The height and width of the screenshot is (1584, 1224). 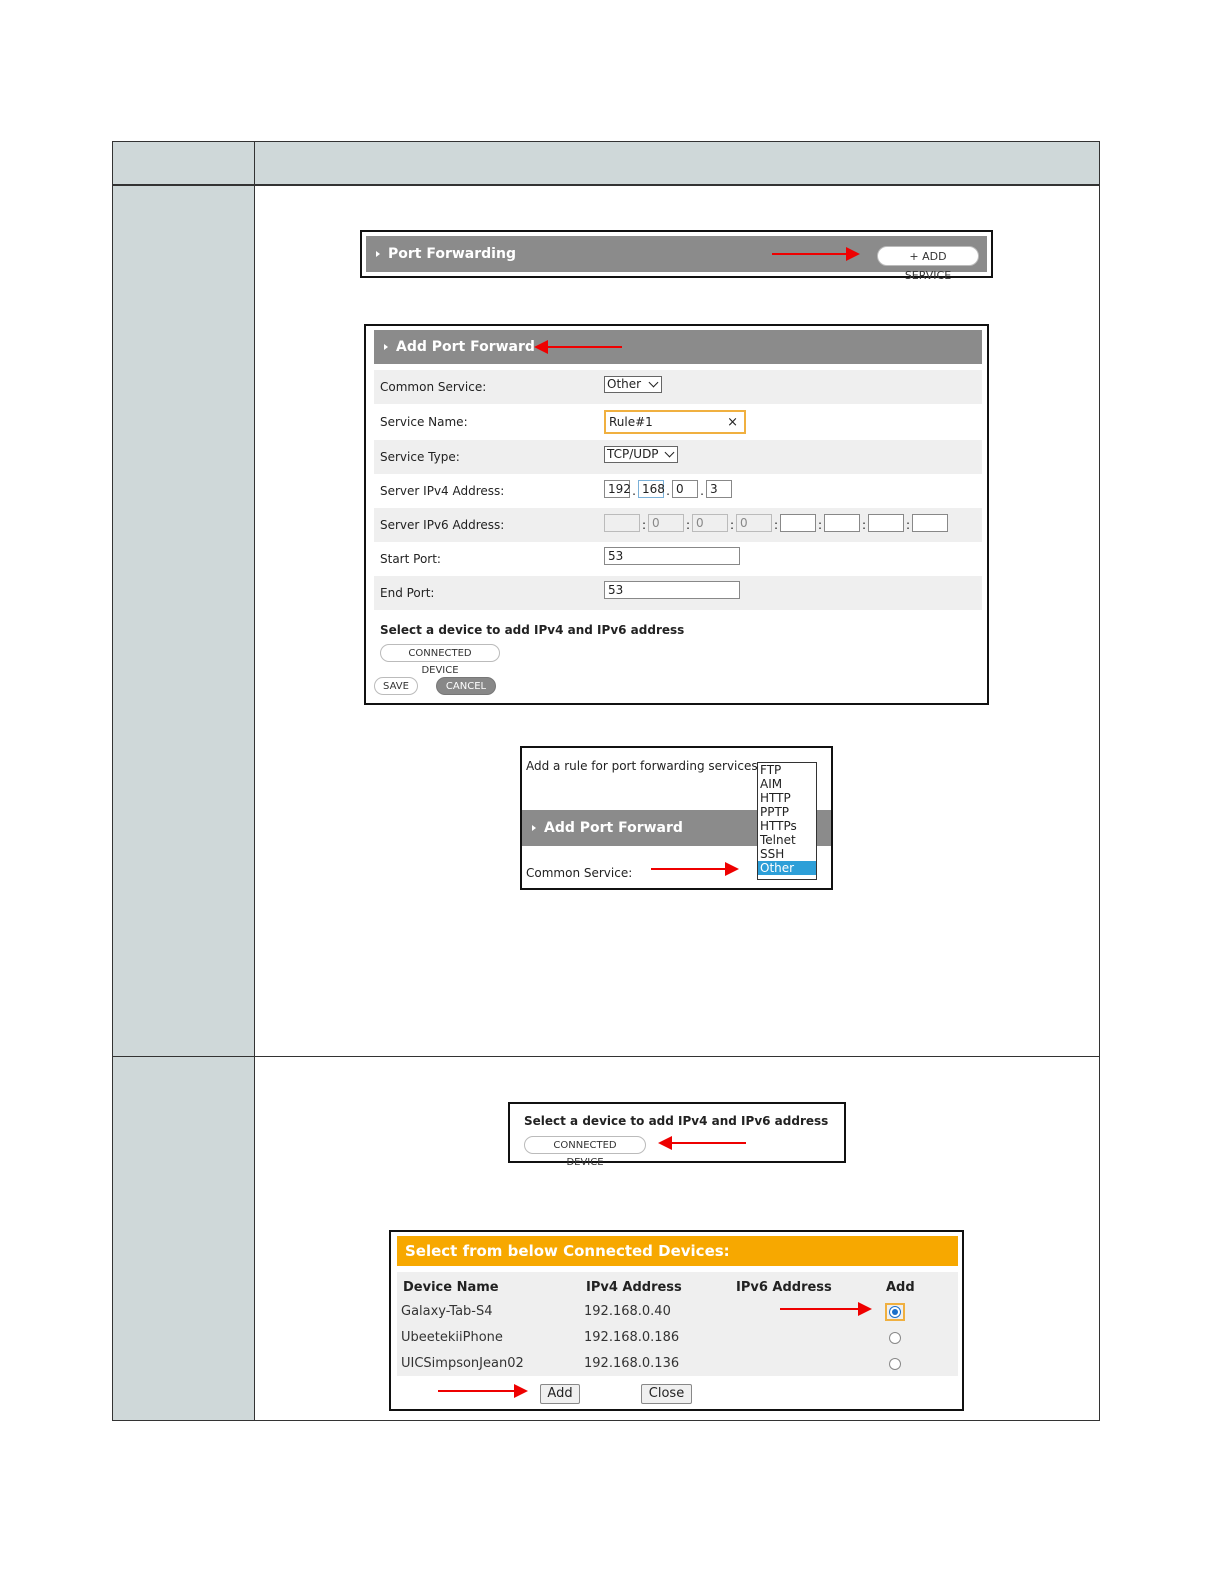 What do you see at coordinates (900, 1287) in the screenshot?
I see `header-add: Add` at bounding box center [900, 1287].